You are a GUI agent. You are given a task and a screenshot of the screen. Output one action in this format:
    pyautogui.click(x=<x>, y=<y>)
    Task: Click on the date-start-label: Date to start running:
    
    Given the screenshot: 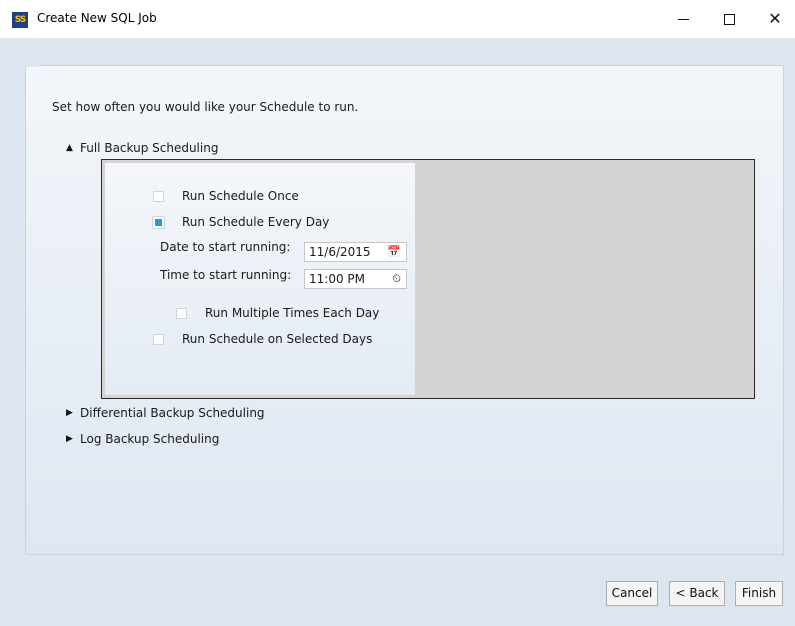 What is the action you would take?
    pyautogui.click(x=225, y=247)
    